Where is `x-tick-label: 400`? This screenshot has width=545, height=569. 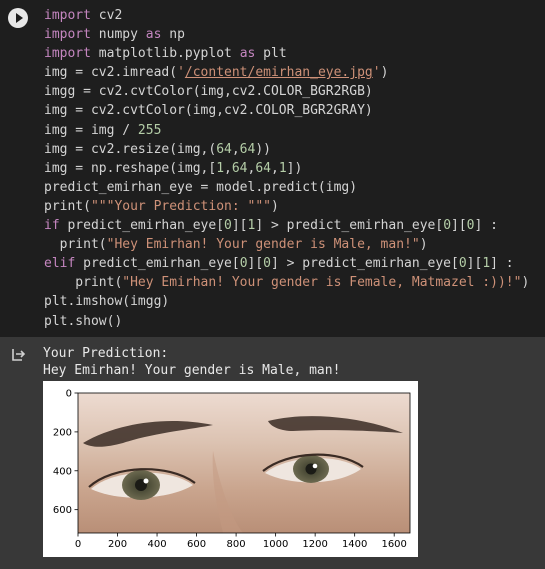
x-tick-label: 400 is located at coordinates (157, 544).